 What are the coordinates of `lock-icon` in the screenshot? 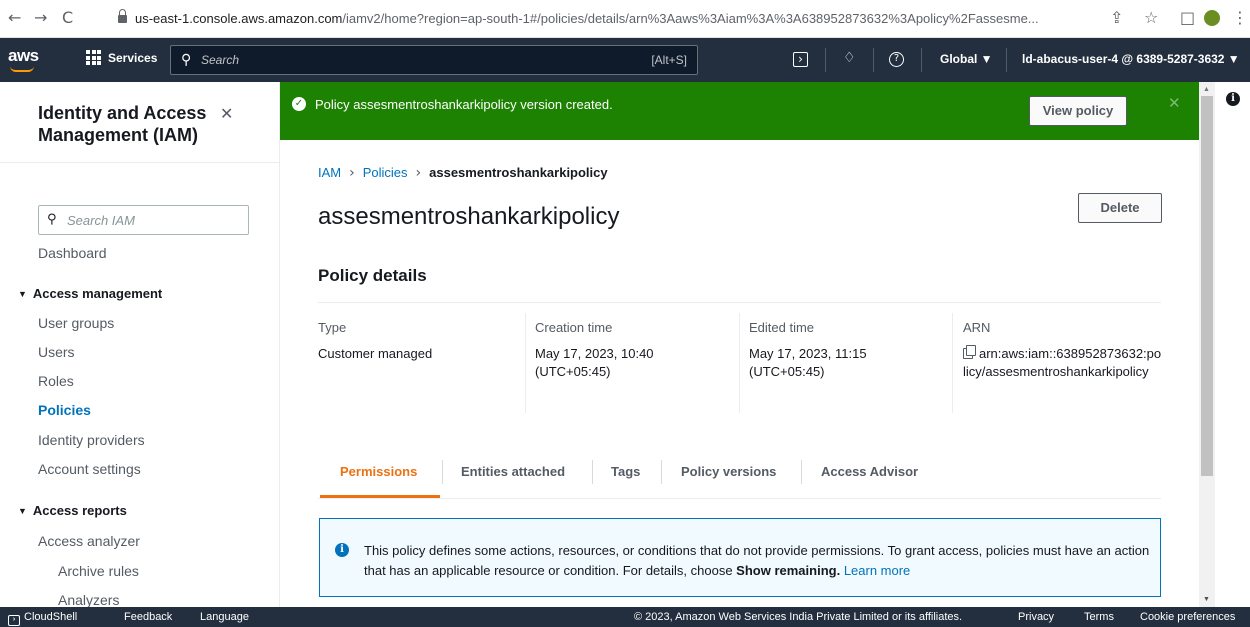 It's located at (122, 16).